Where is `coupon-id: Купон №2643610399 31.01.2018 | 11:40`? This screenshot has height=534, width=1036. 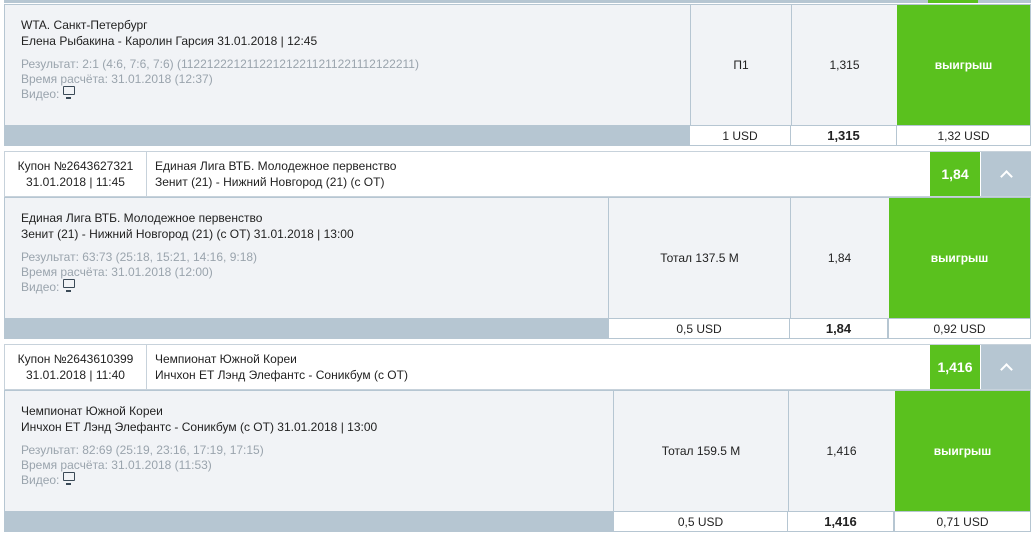 coupon-id: Купон №2643610399 31.01.2018 | 11:40 is located at coordinates (76, 367).